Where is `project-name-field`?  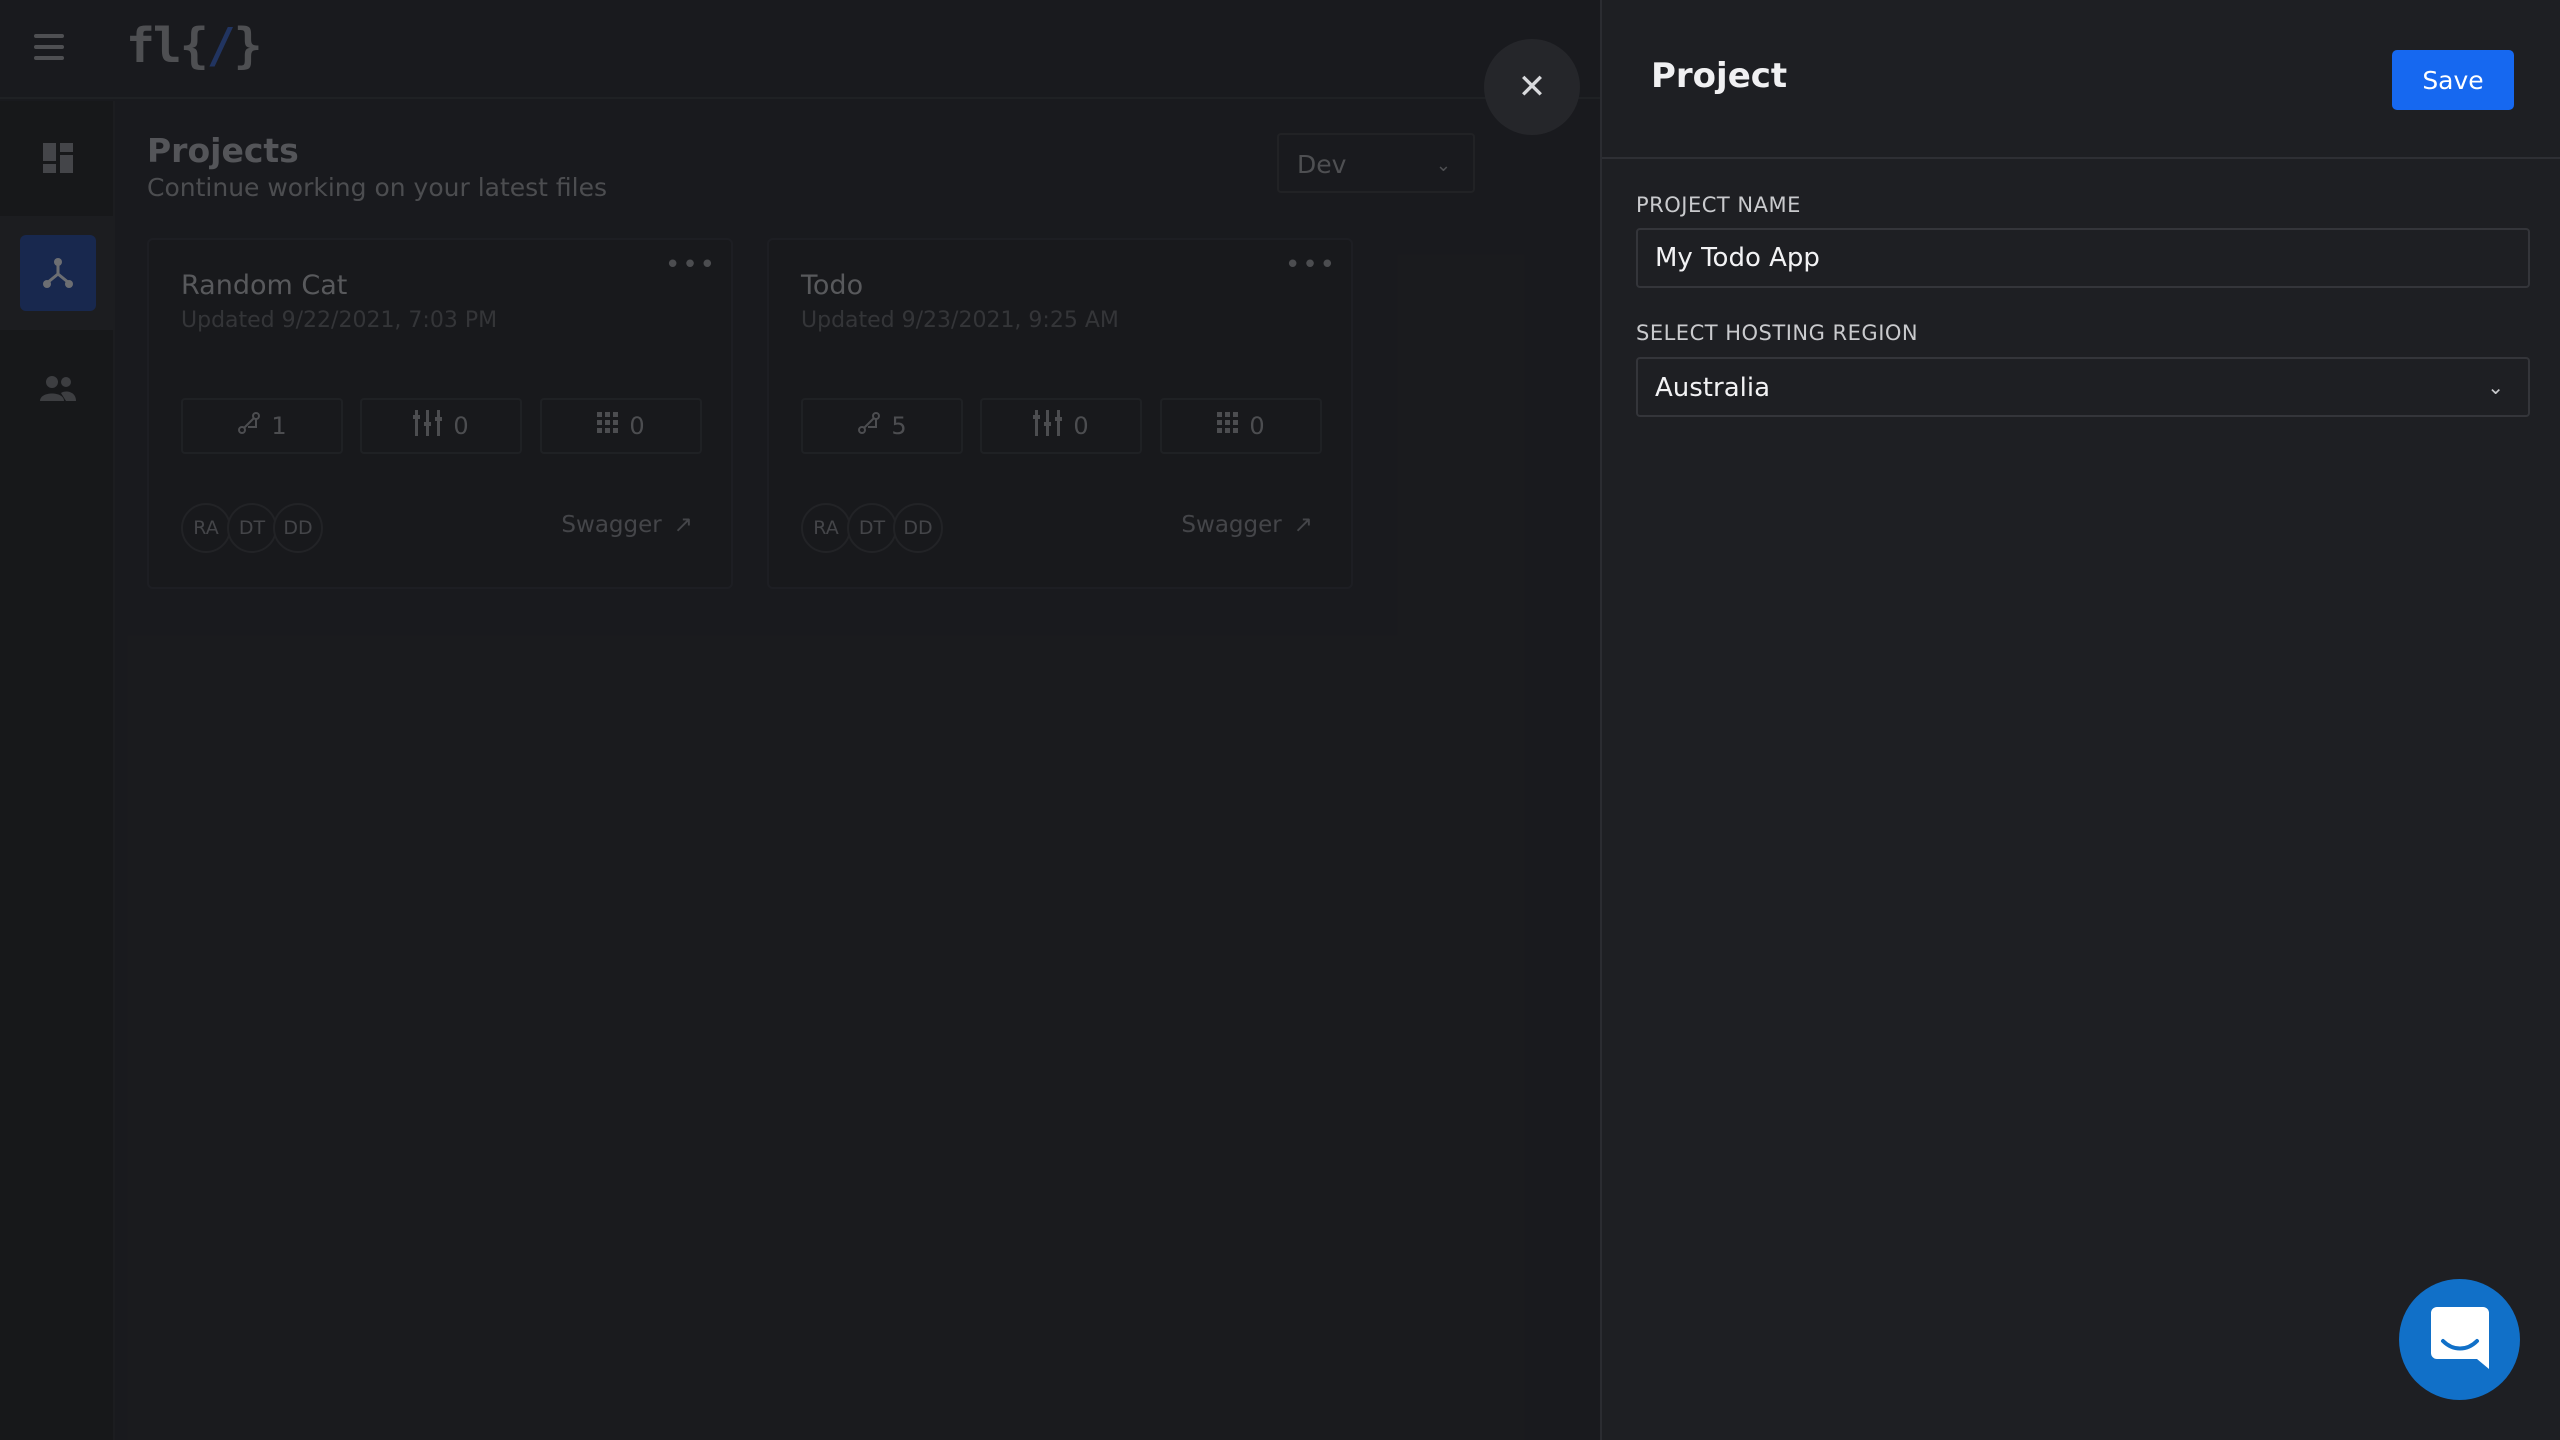
project-name-field is located at coordinates (2083, 258).